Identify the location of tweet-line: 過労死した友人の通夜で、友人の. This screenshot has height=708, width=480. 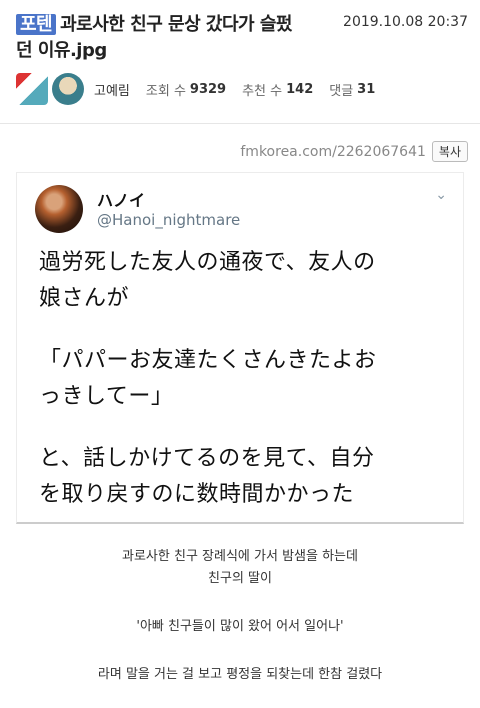
(207, 262).